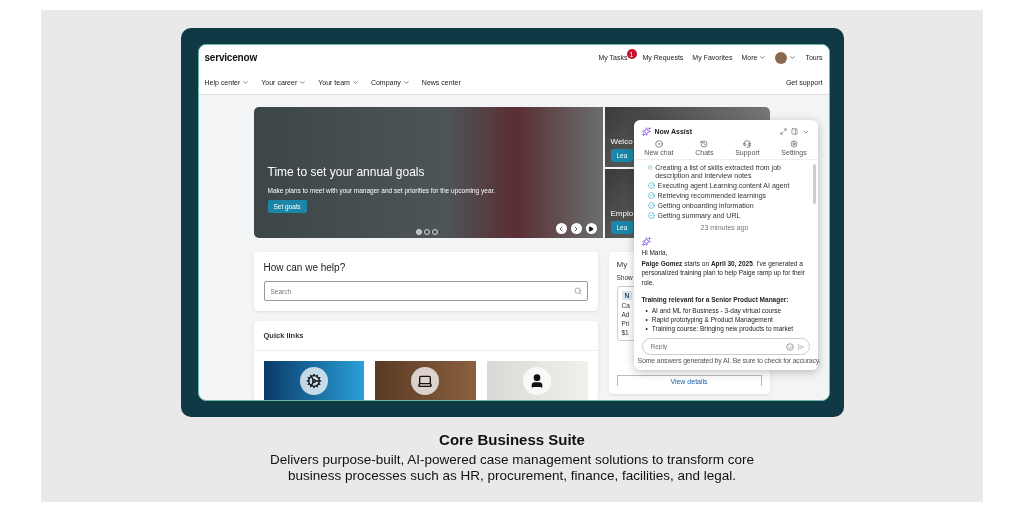 The width and height of the screenshot is (1024, 512). I want to click on chevron-right-icon, so click(576, 228).